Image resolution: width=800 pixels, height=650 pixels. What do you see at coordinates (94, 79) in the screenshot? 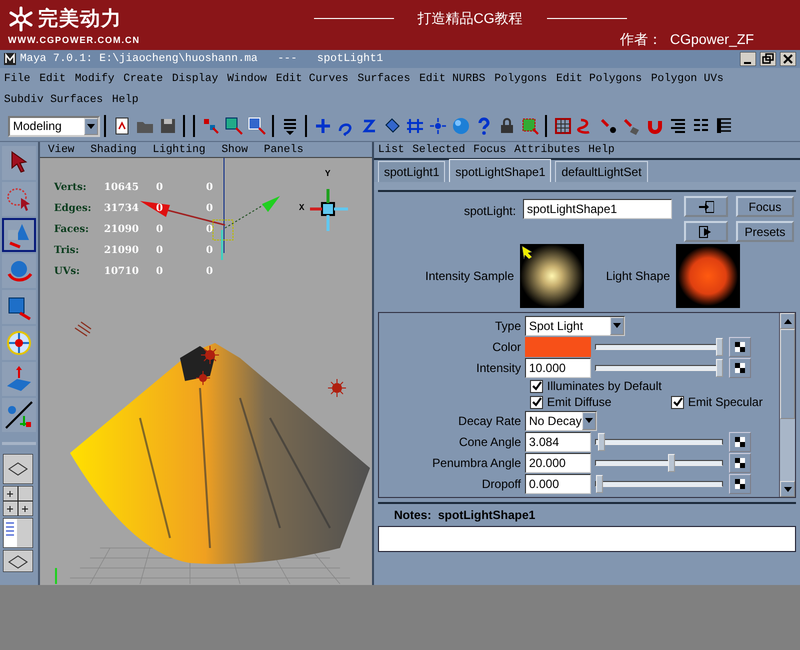
I see `menu-item: Modify` at bounding box center [94, 79].